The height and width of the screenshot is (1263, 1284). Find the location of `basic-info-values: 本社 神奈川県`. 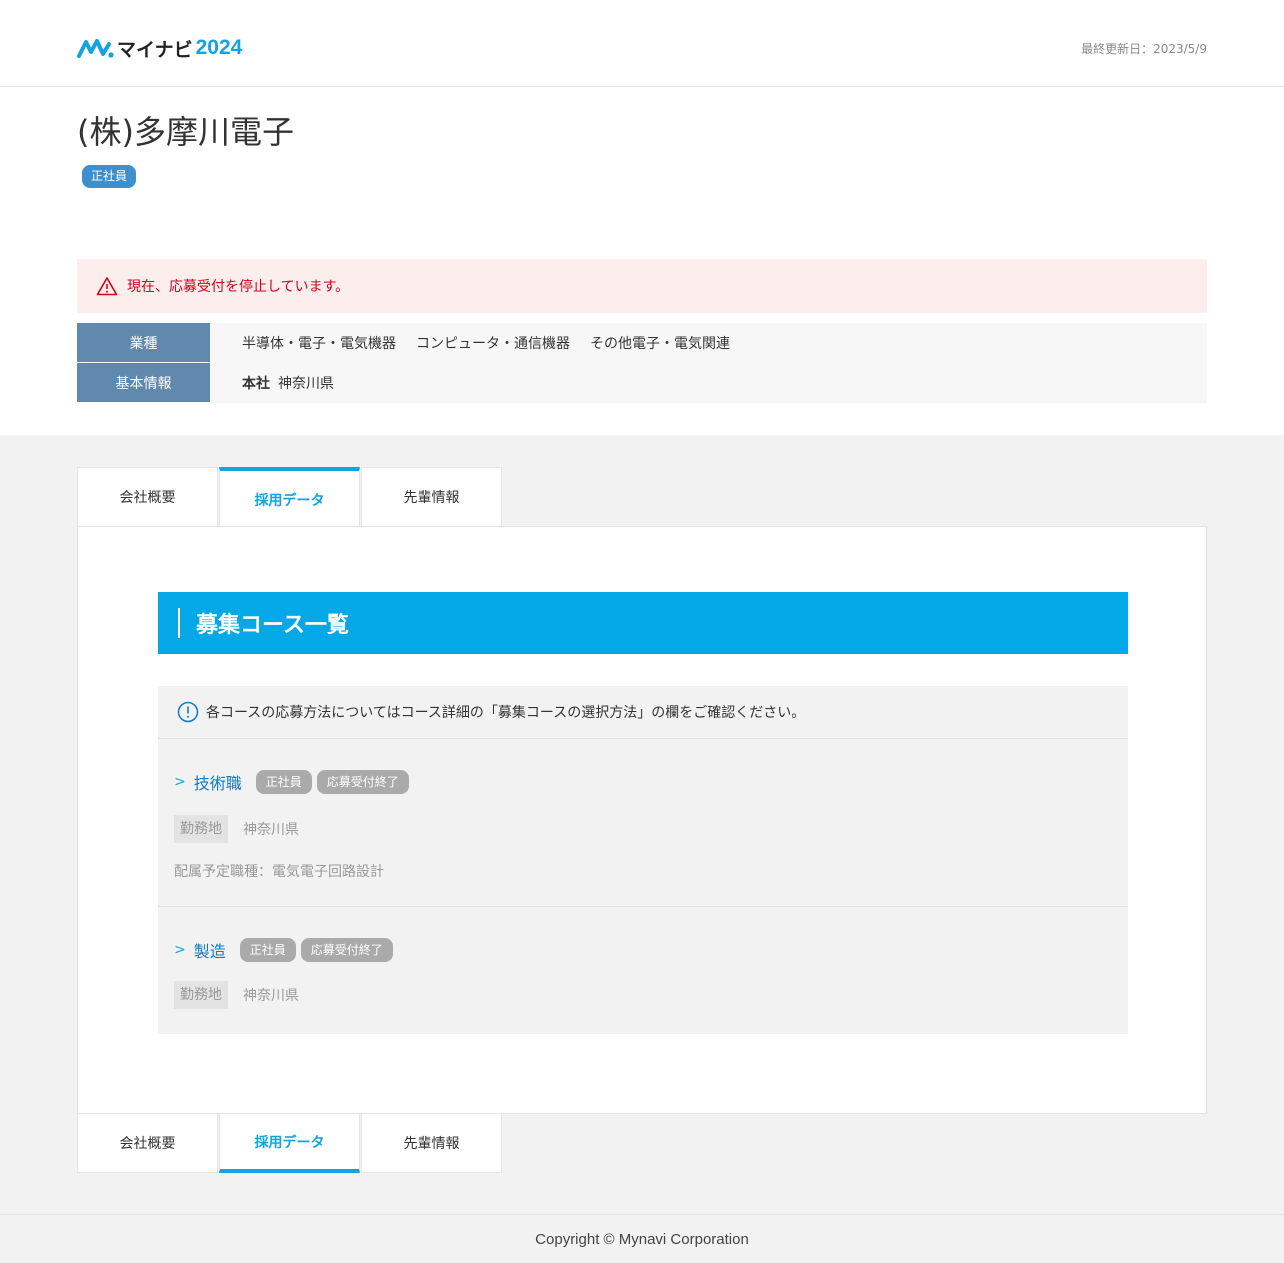

basic-info-values: 本社 神奈川県 is located at coordinates (282, 383).